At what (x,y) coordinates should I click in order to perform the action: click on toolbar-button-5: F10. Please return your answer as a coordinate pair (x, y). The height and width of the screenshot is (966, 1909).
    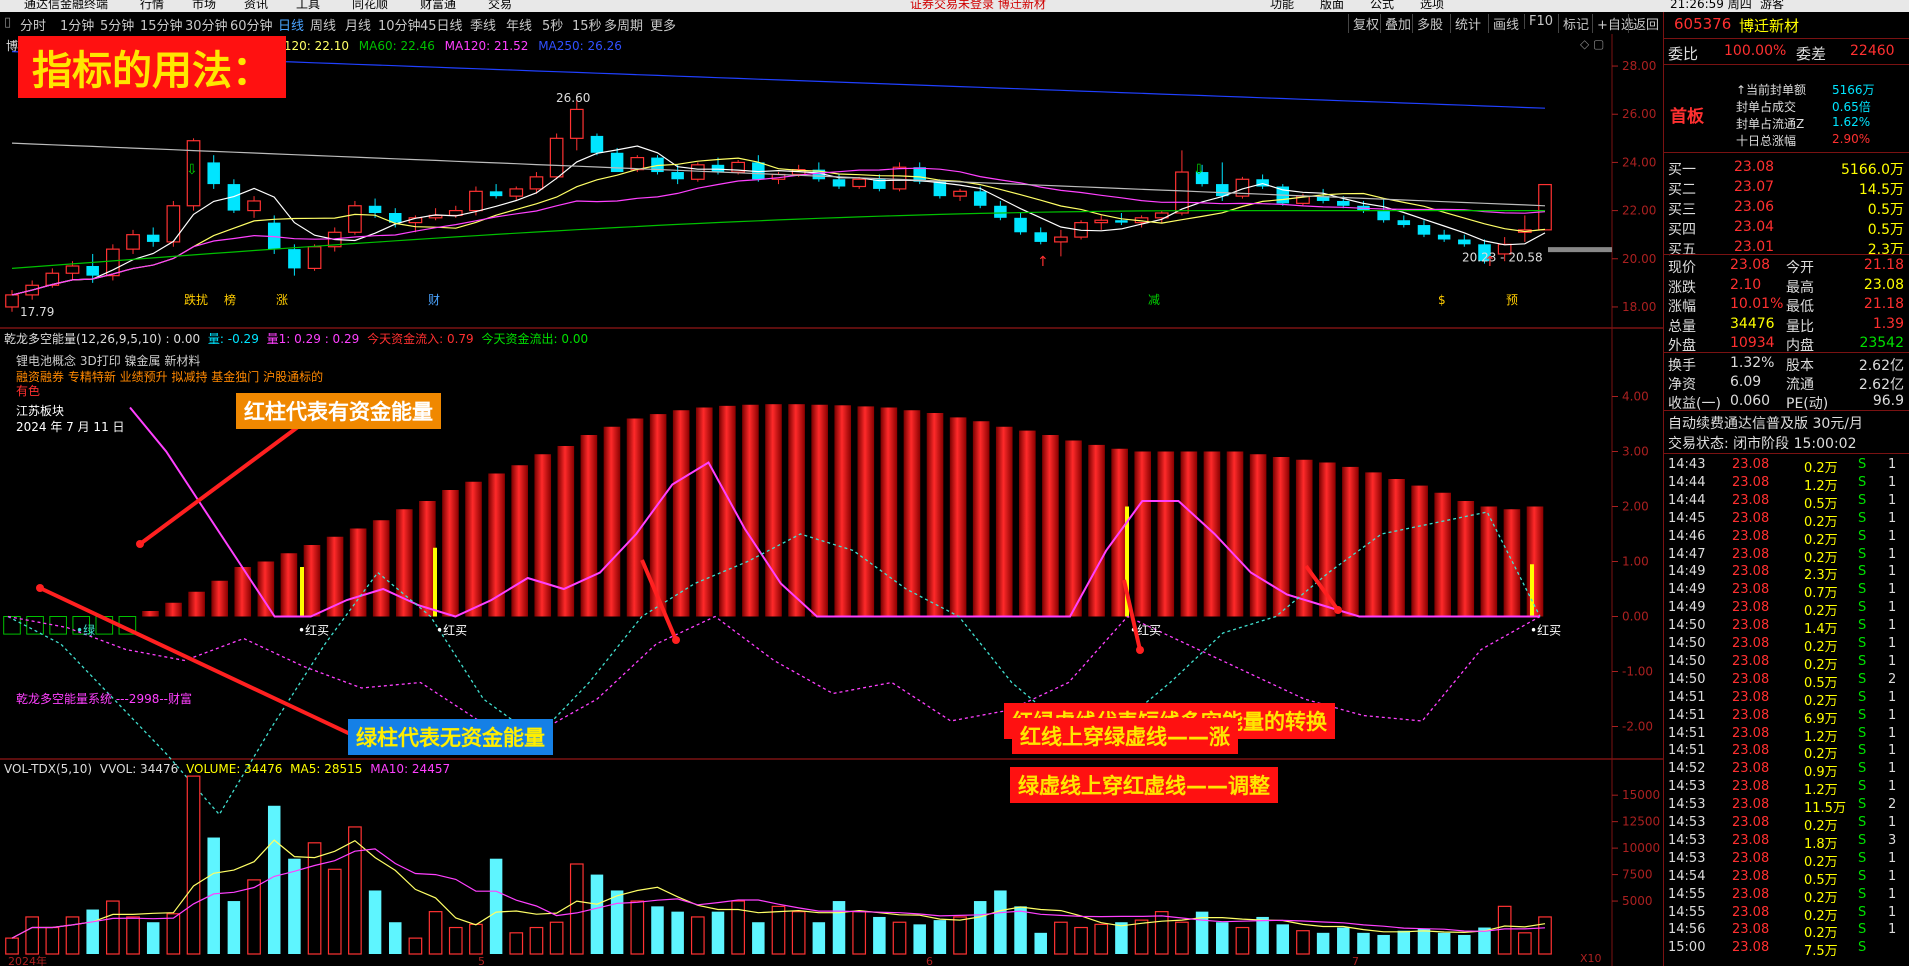
    Looking at the image, I should click on (1538, 21).